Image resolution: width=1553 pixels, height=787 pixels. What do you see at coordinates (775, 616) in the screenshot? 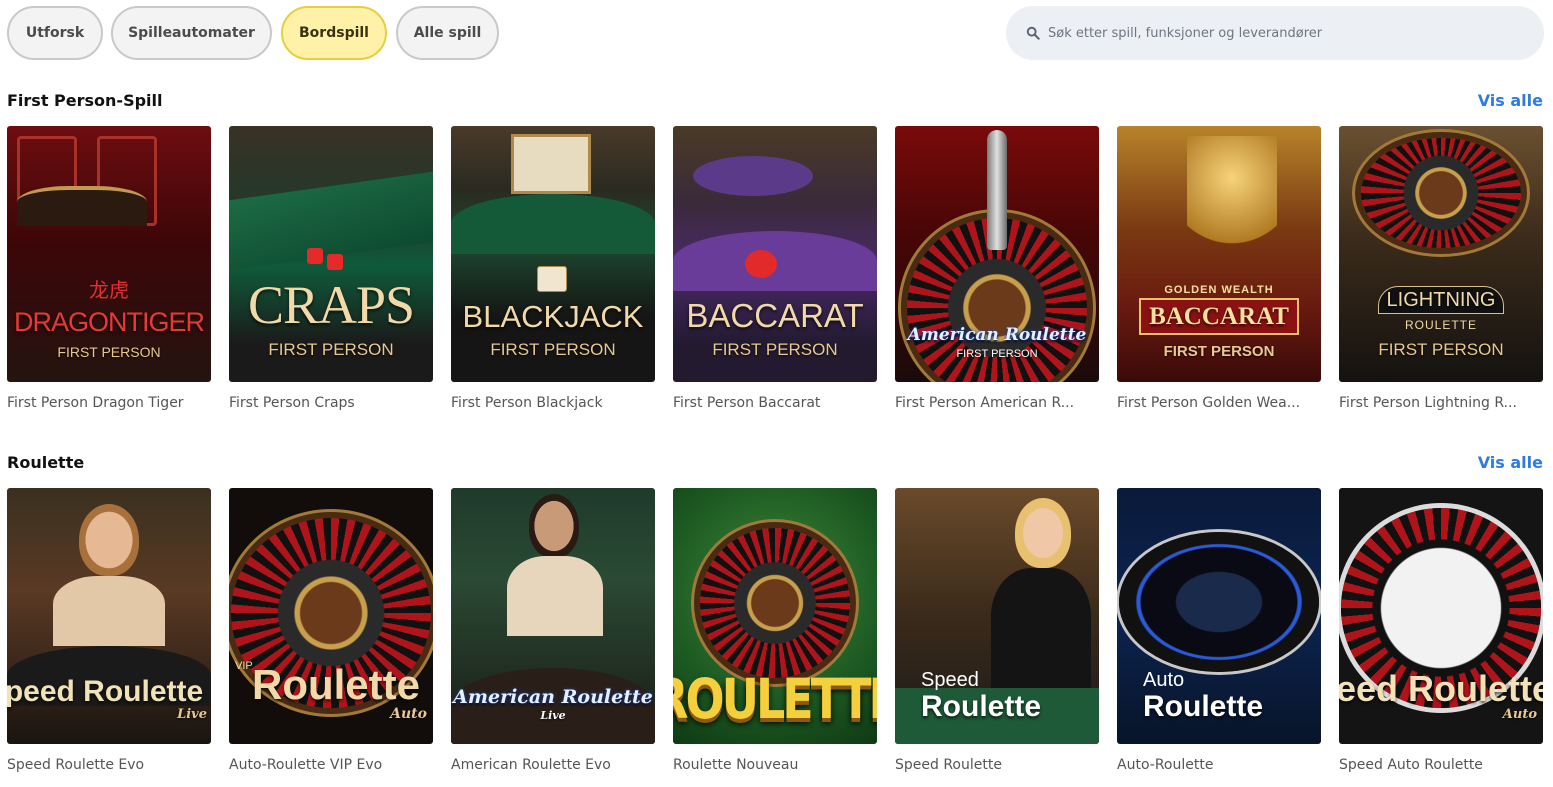
I see `game-thumbnail: ROULETTE` at bounding box center [775, 616].